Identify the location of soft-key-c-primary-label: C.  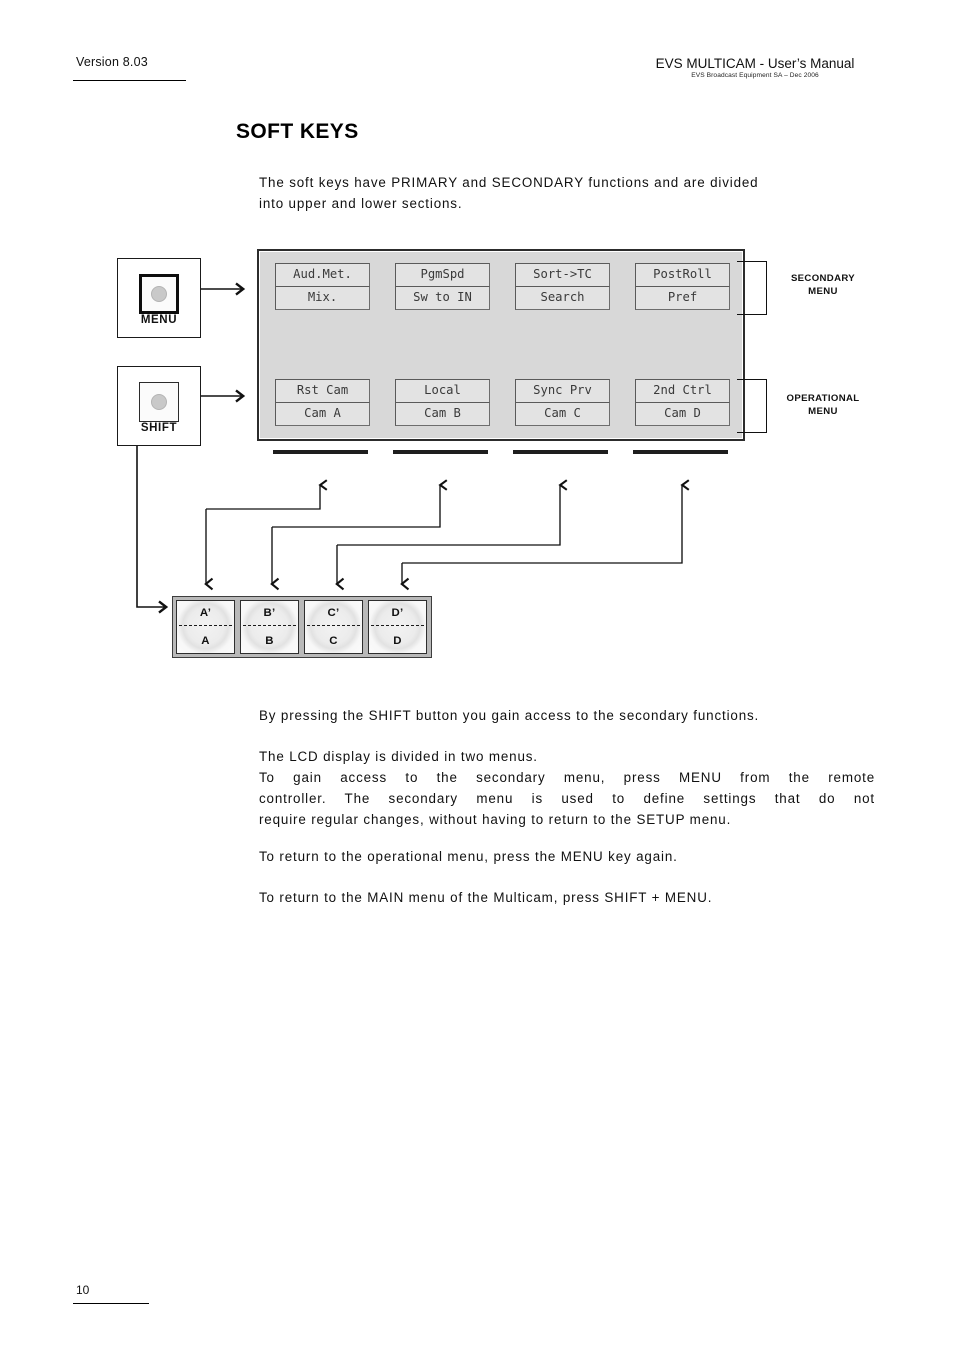
(333, 641).